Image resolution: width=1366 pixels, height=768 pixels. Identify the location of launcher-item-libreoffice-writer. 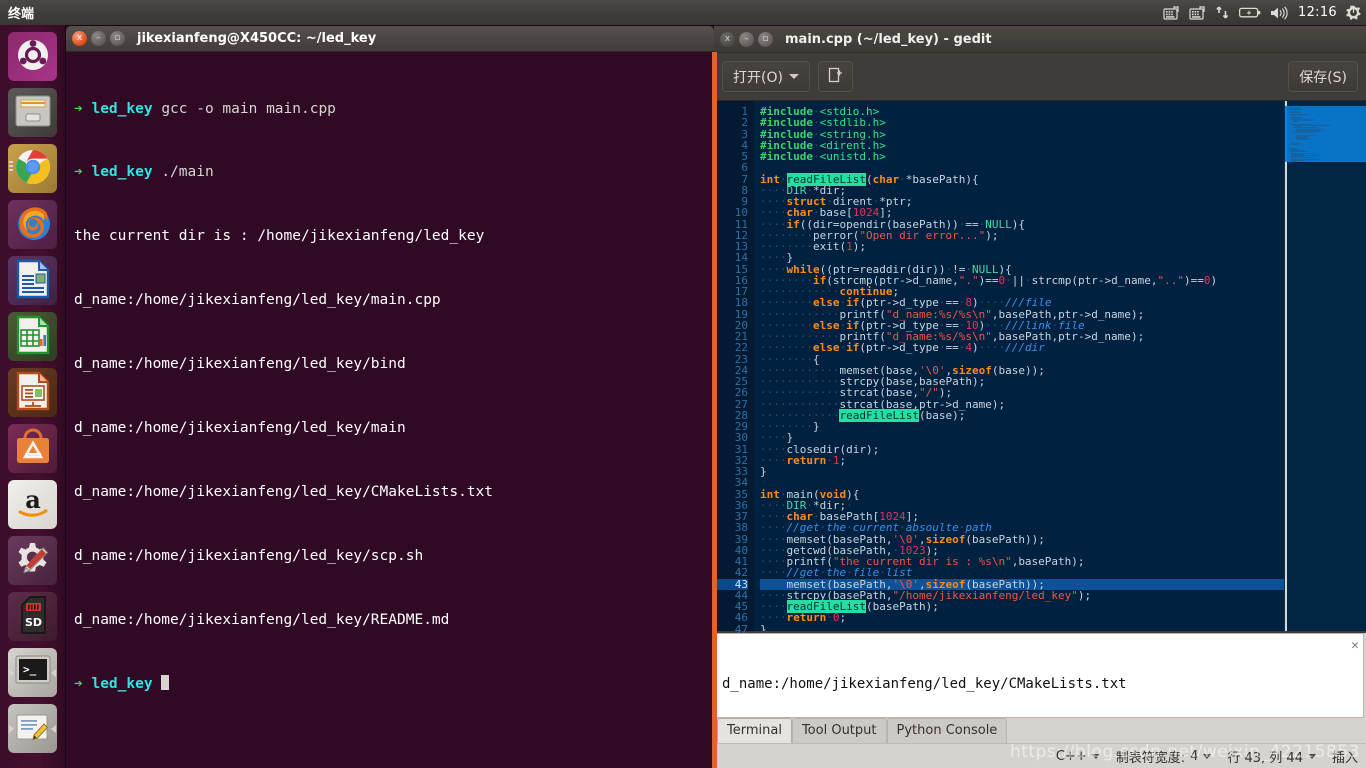
(32, 280).